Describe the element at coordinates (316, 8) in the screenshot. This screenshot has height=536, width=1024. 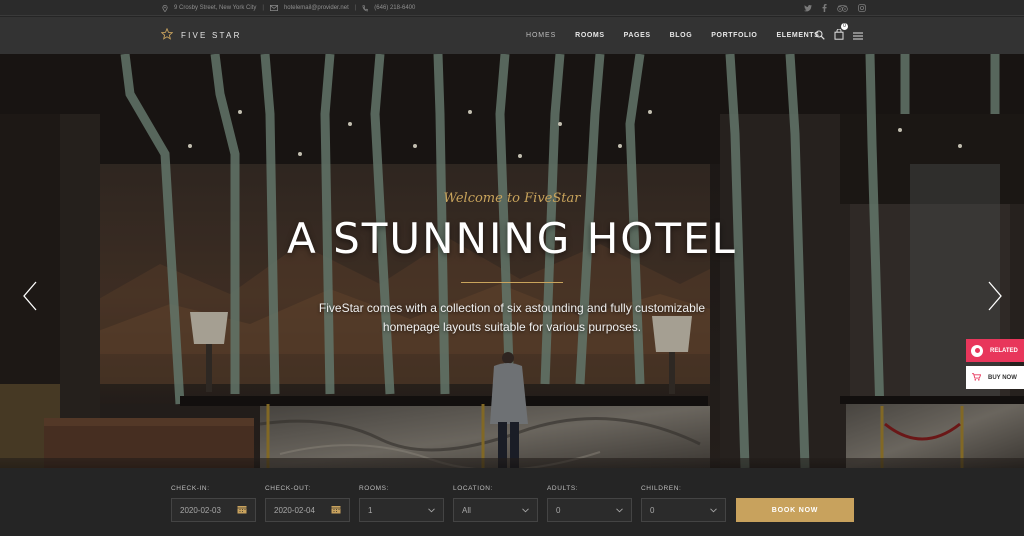
I see `email-link: hotelemail@provider.net` at that location.